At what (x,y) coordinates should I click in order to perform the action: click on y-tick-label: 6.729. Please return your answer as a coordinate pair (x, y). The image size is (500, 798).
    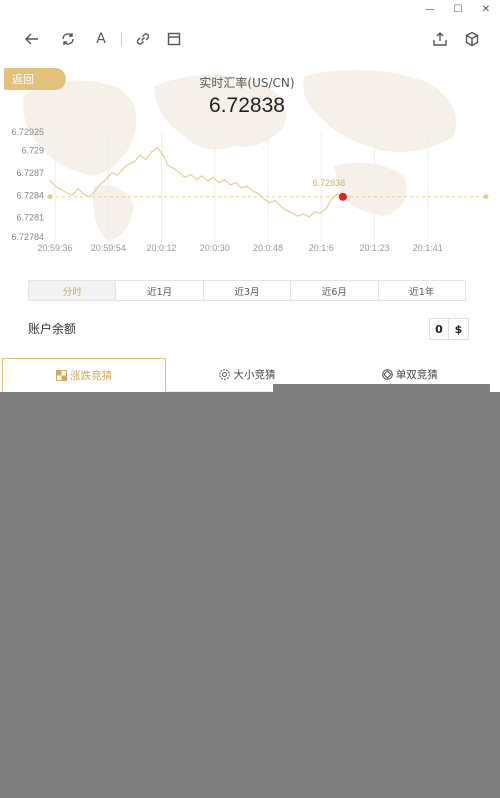
    Looking at the image, I should click on (32, 151).